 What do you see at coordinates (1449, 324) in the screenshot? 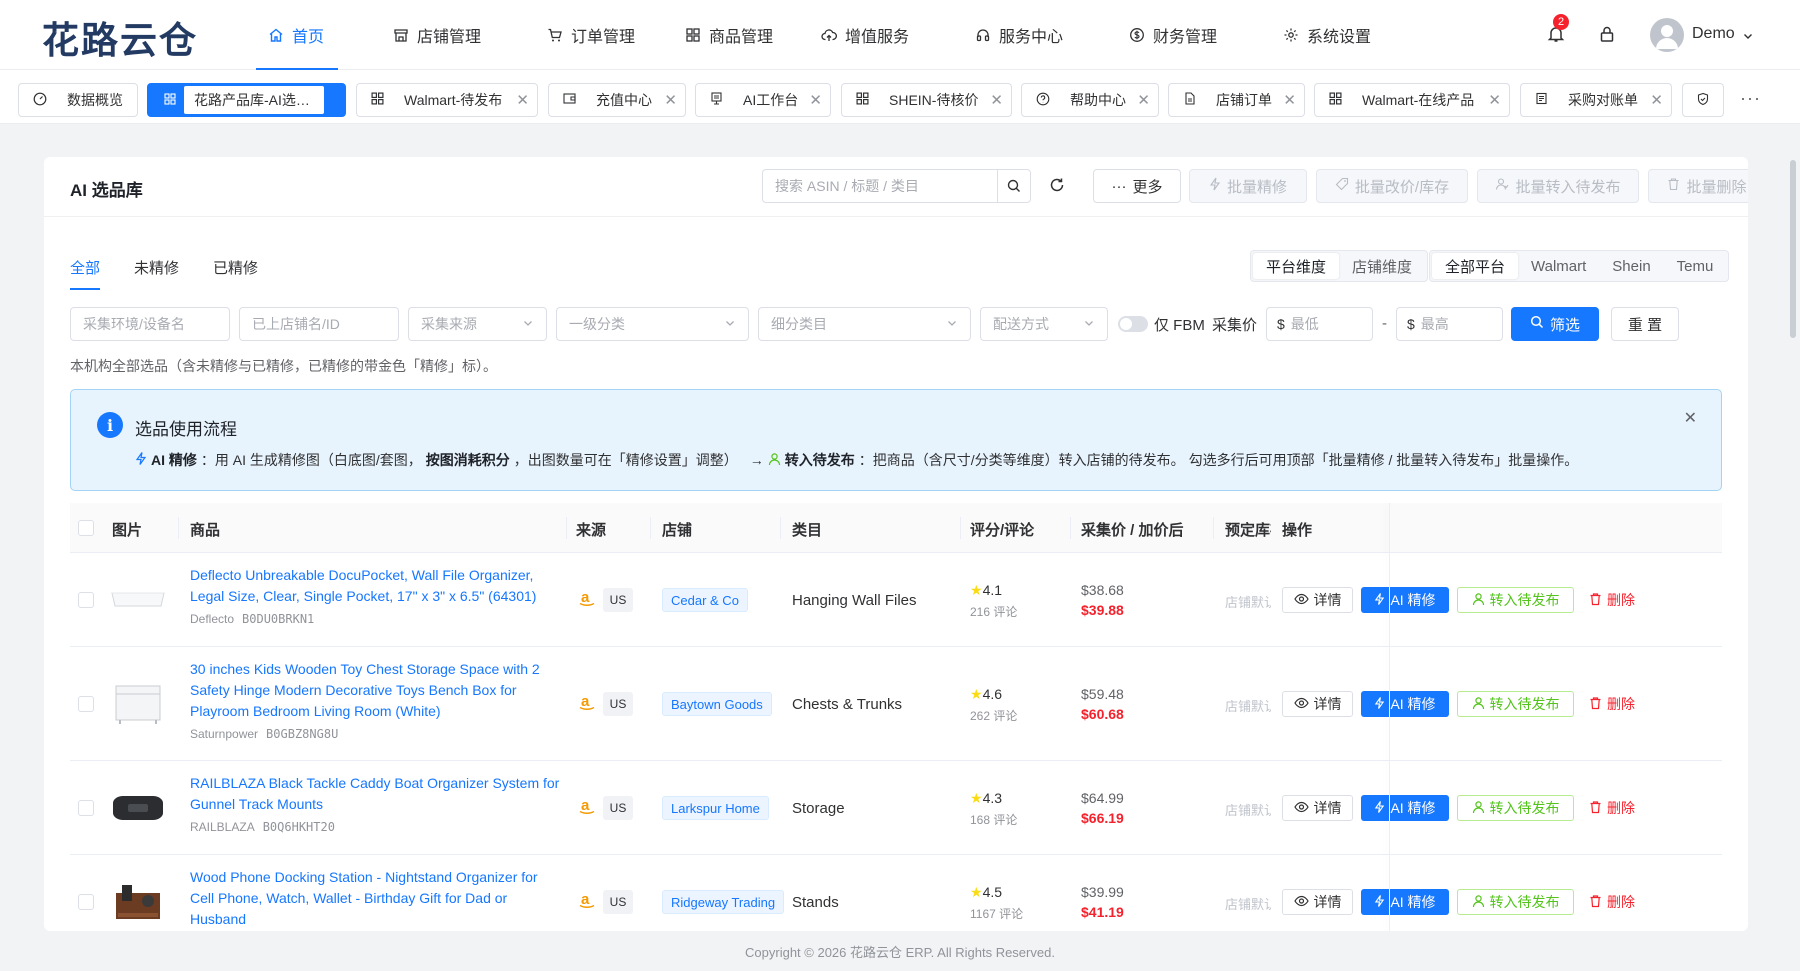
I see `max-price-input: $ 最高` at bounding box center [1449, 324].